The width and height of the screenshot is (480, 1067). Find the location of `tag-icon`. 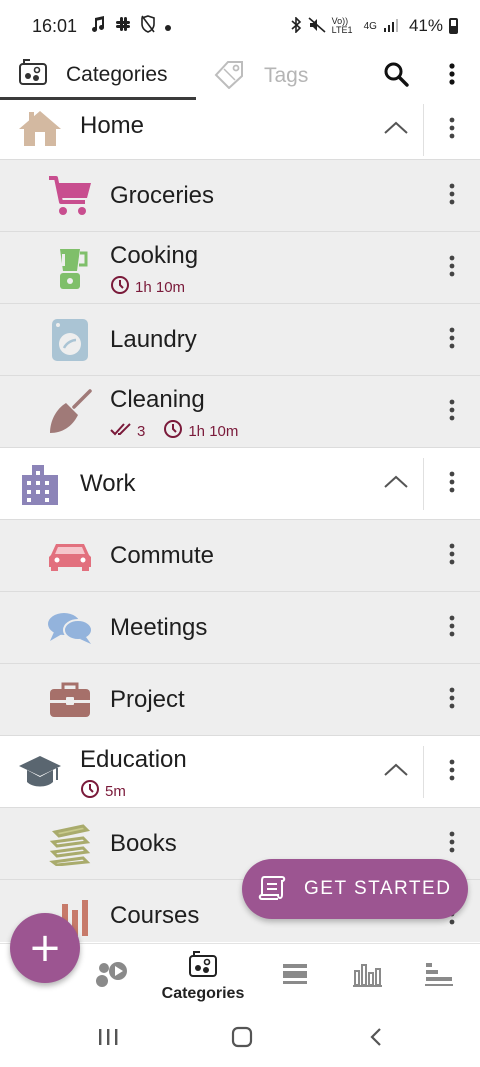

tag-icon is located at coordinates (230, 76).